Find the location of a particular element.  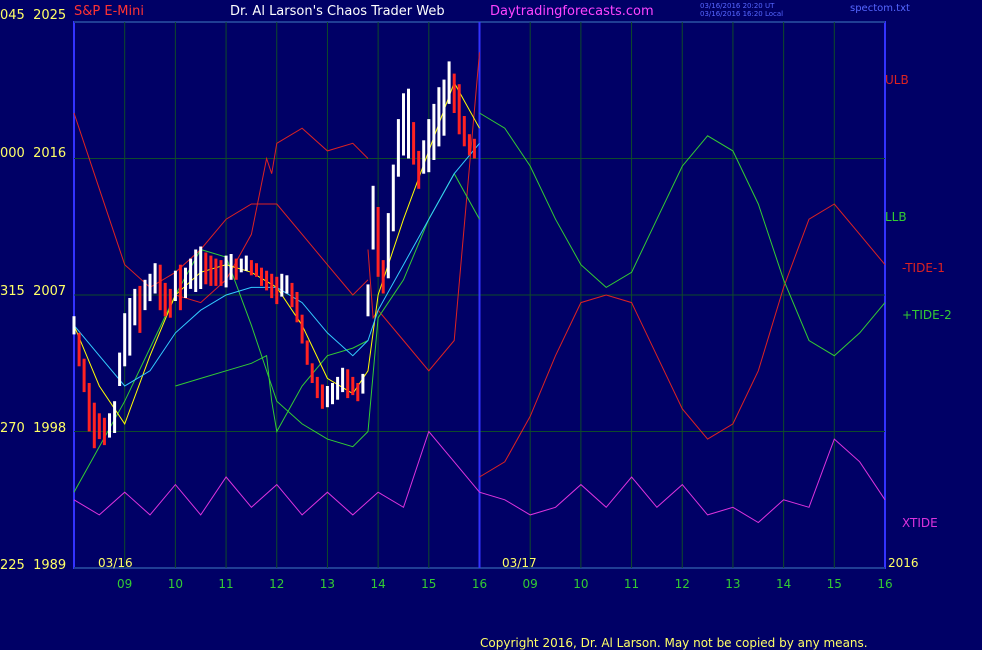

y-tick-label: 045 2025 is located at coordinates (35, 15).